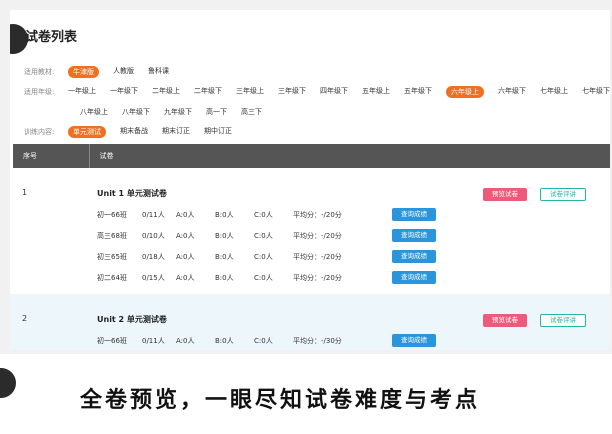 This screenshot has height=434, width=612. Describe the element at coordinates (376, 92) in the screenshot. I see `filter-option: 五年级上` at that location.